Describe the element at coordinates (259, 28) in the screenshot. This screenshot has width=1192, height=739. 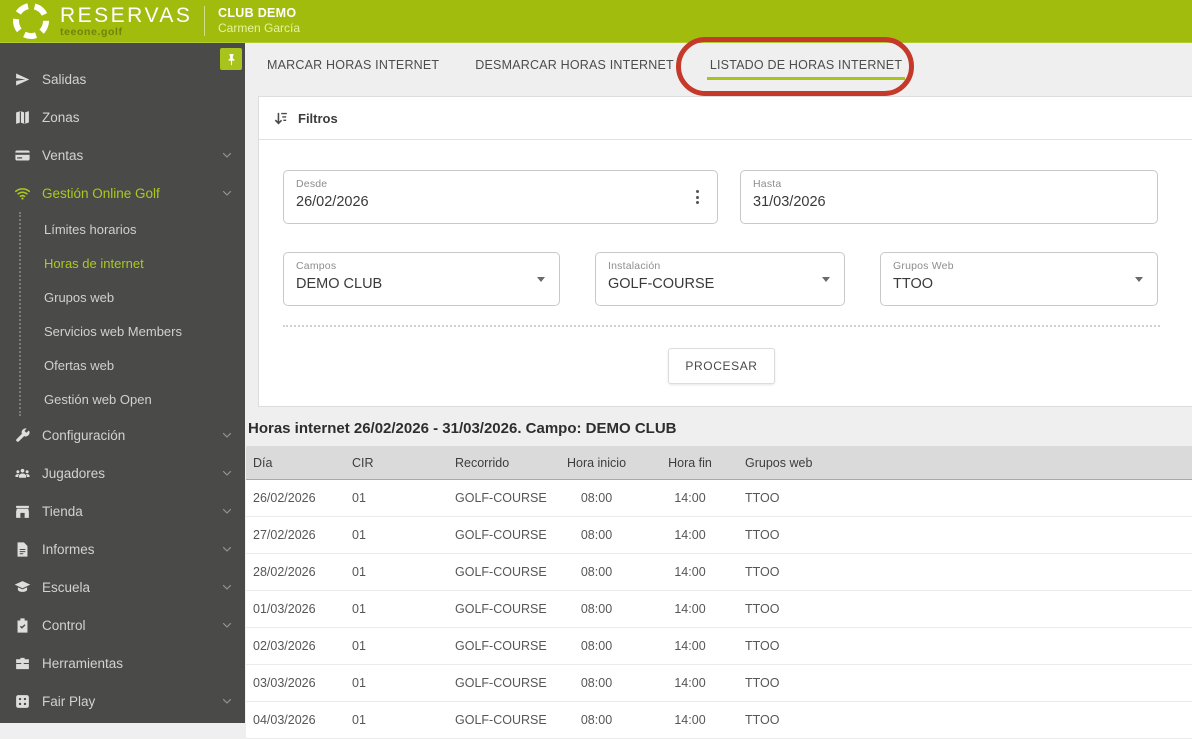
I see `user-name: Carmen García` at that location.